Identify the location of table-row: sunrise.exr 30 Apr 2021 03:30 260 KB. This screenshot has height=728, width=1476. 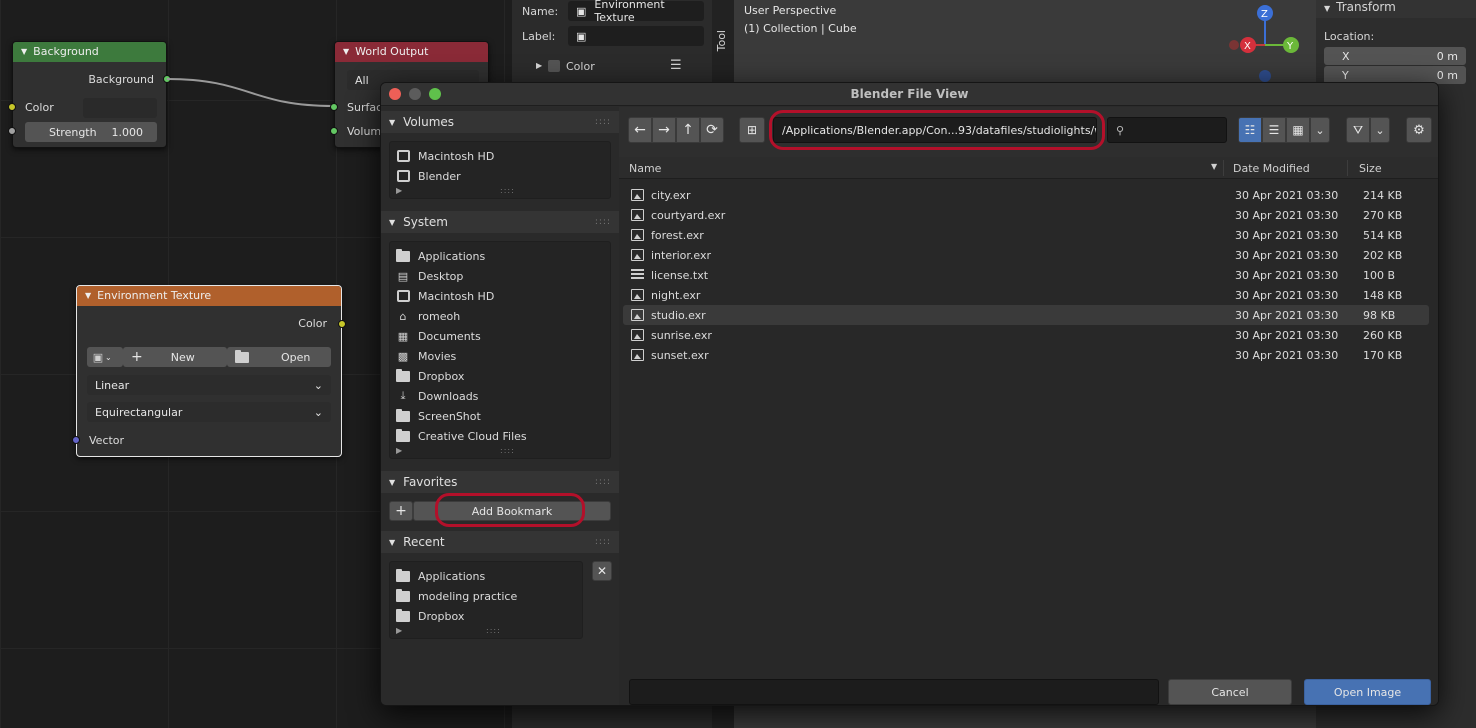
(1026, 335).